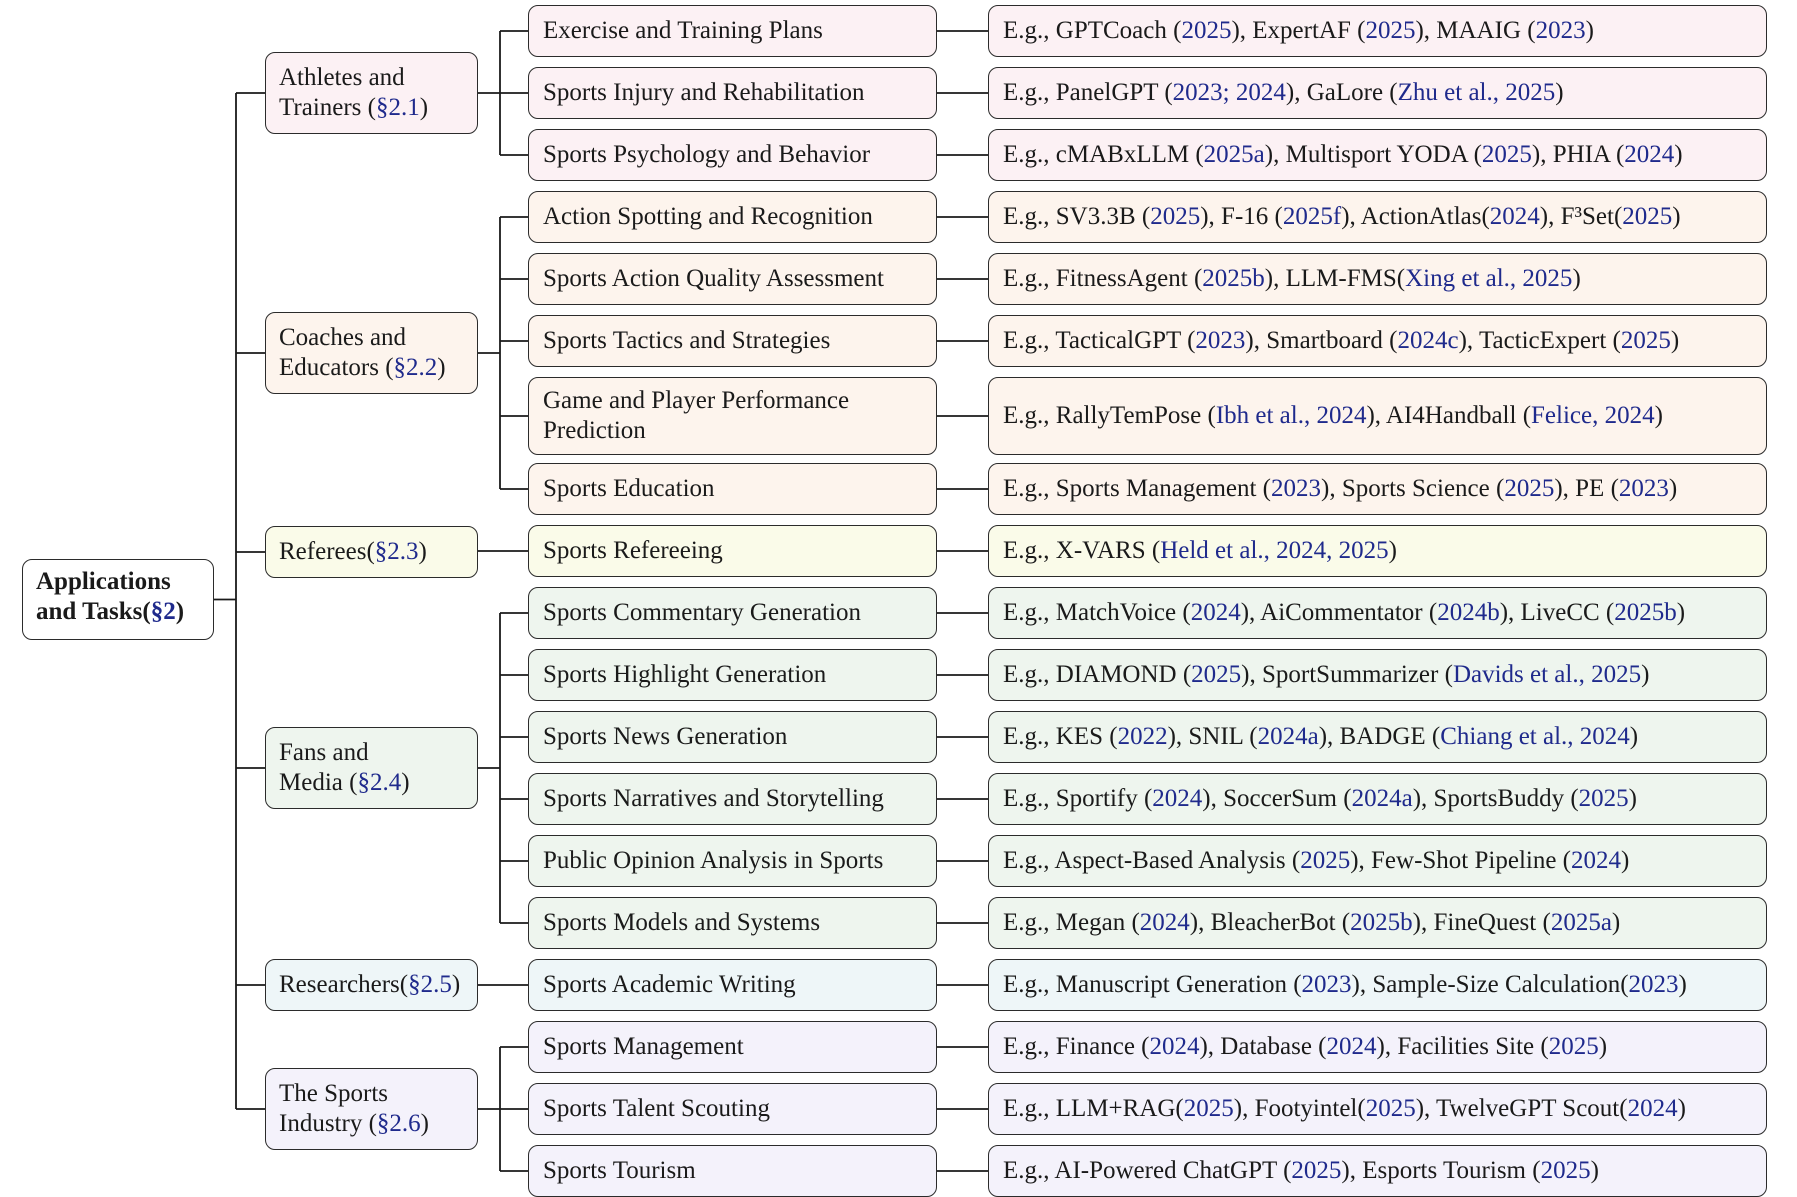 The height and width of the screenshot is (1197, 1797). Describe the element at coordinates (1109, 415) in the screenshot. I see `example-segment: E.g., RallyTemPose (` at that location.